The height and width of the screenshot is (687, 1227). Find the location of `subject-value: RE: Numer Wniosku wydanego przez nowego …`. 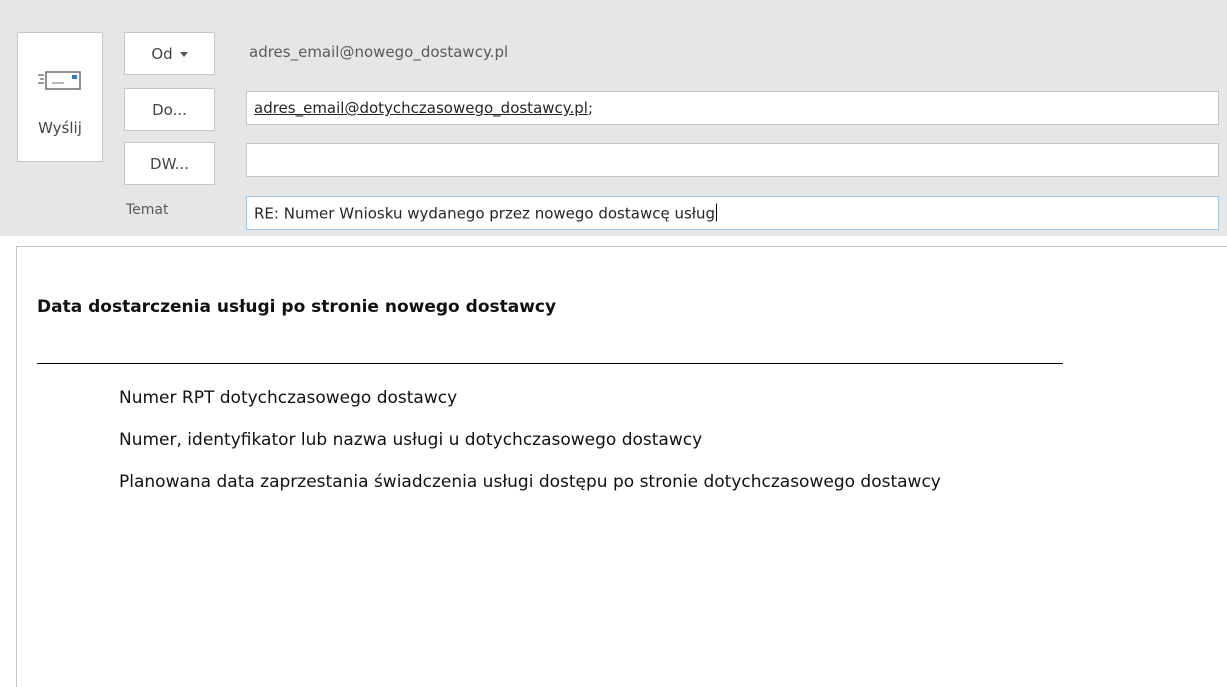

subject-value: RE: Numer Wniosku wydanego przez nowego … is located at coordinates (485, 213).